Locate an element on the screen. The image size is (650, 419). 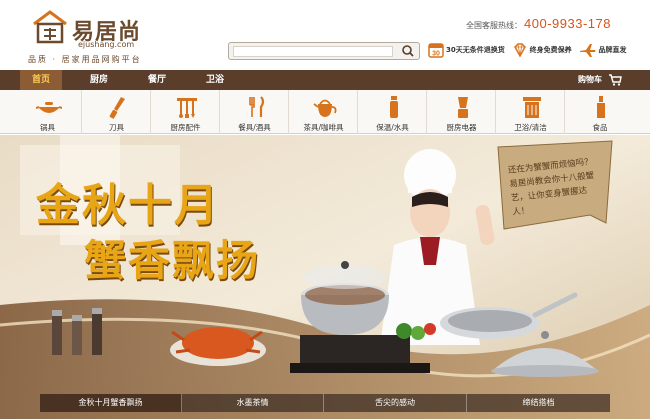
cart-label: 购物车 is located at coordinates (590, 79).